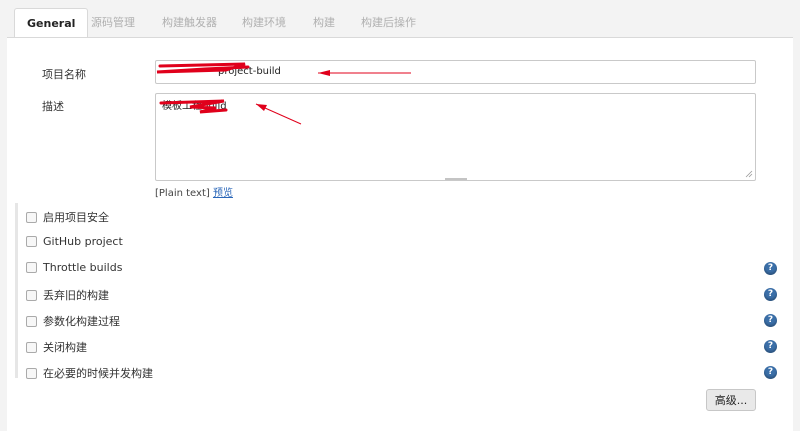 The image size is (800, 431). Describe the element at coordinates (76, 295) in the screenshot. I see `option-label: 丢弃旧的构建` at that location.